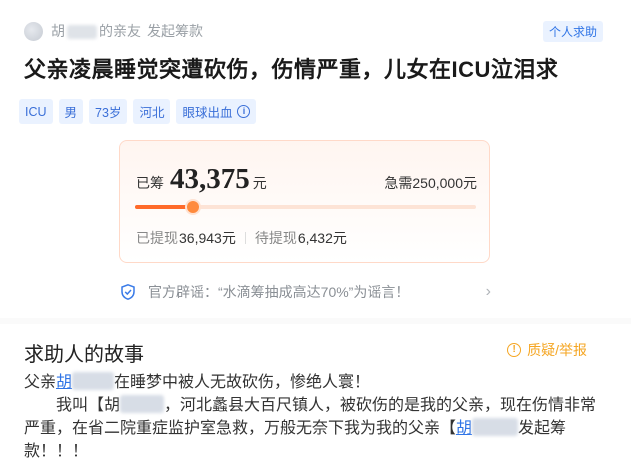 The width and height of the screenshot is (631, 474). Describe the element at coordinates (197, 381) in the screenshot. I see `story-paragraph: 父亲胡 在睡梦中被人无故砍伤，惨绝人寰！` at that location.